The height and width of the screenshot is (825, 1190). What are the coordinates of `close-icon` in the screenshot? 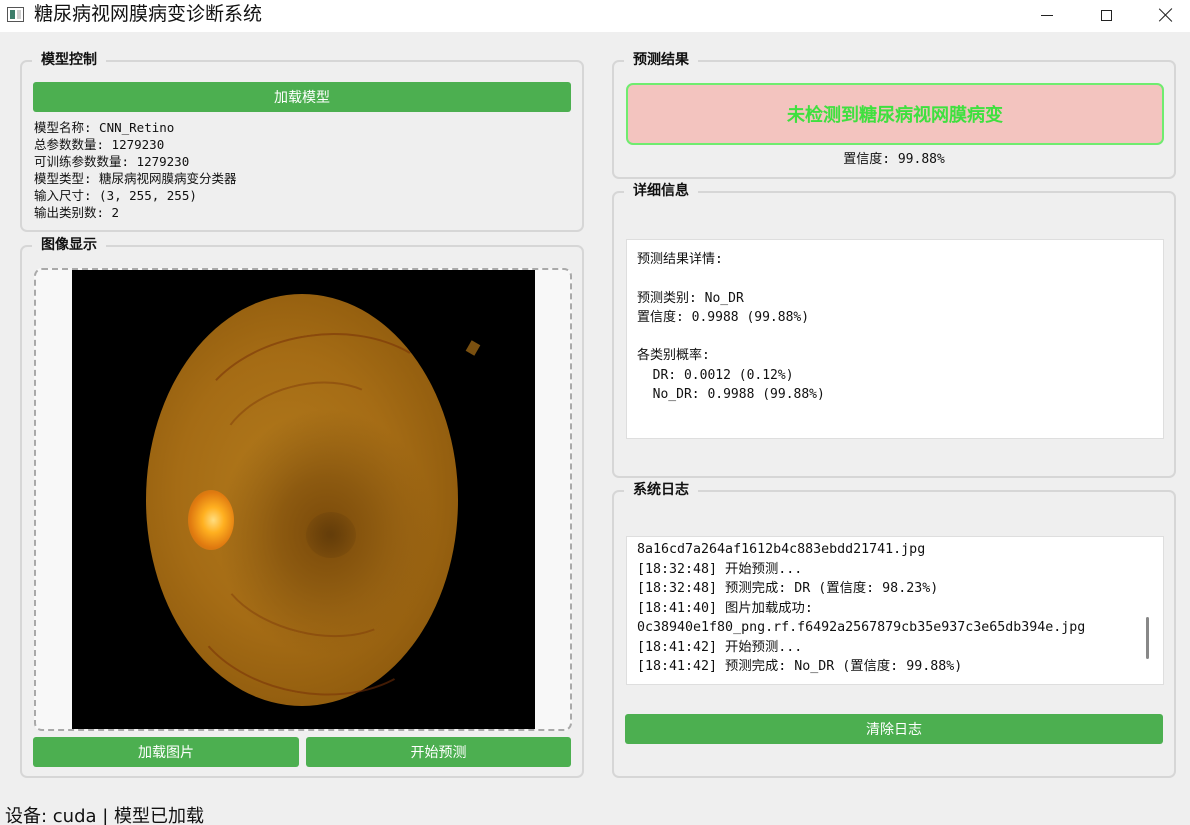 It's located at (1166, 15).